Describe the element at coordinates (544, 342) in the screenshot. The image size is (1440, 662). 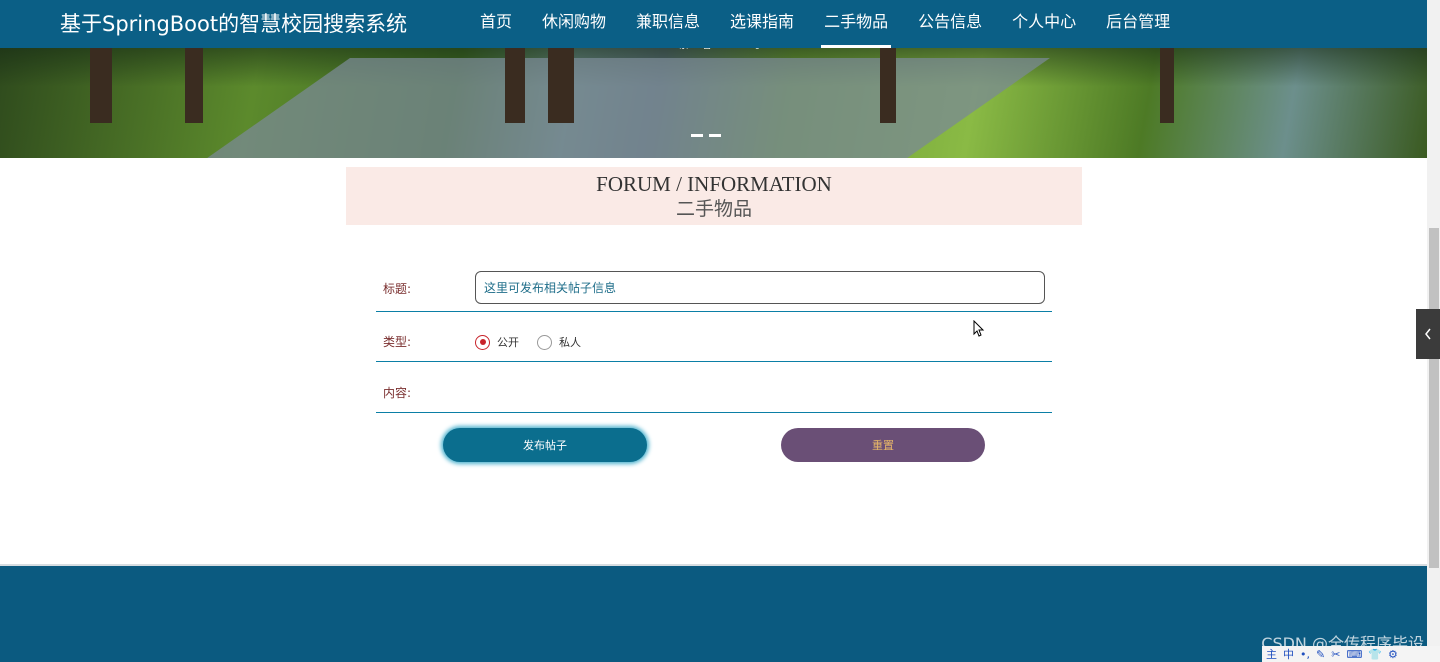
I see `radio-private-button` at that location.